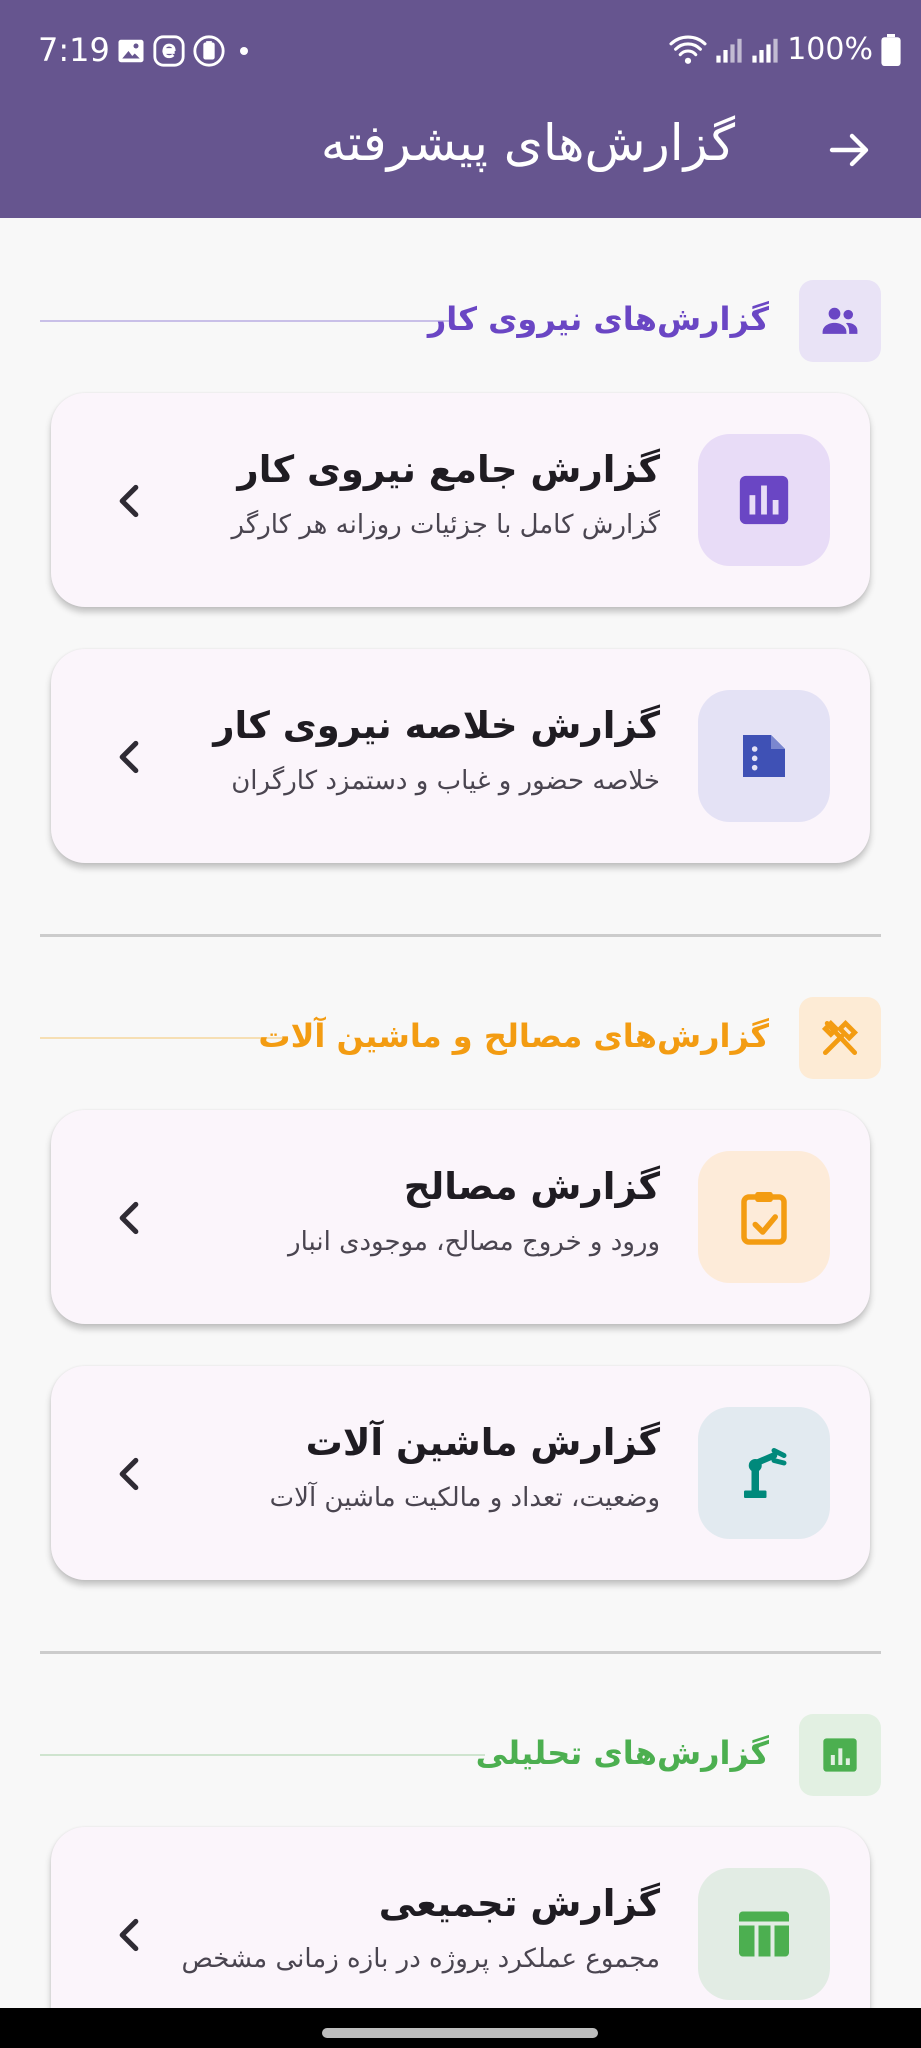 The width and height of the screenshot is (921, 2048). I want to click on card-title: گزارش تجمیعی, so click(519, 1903).